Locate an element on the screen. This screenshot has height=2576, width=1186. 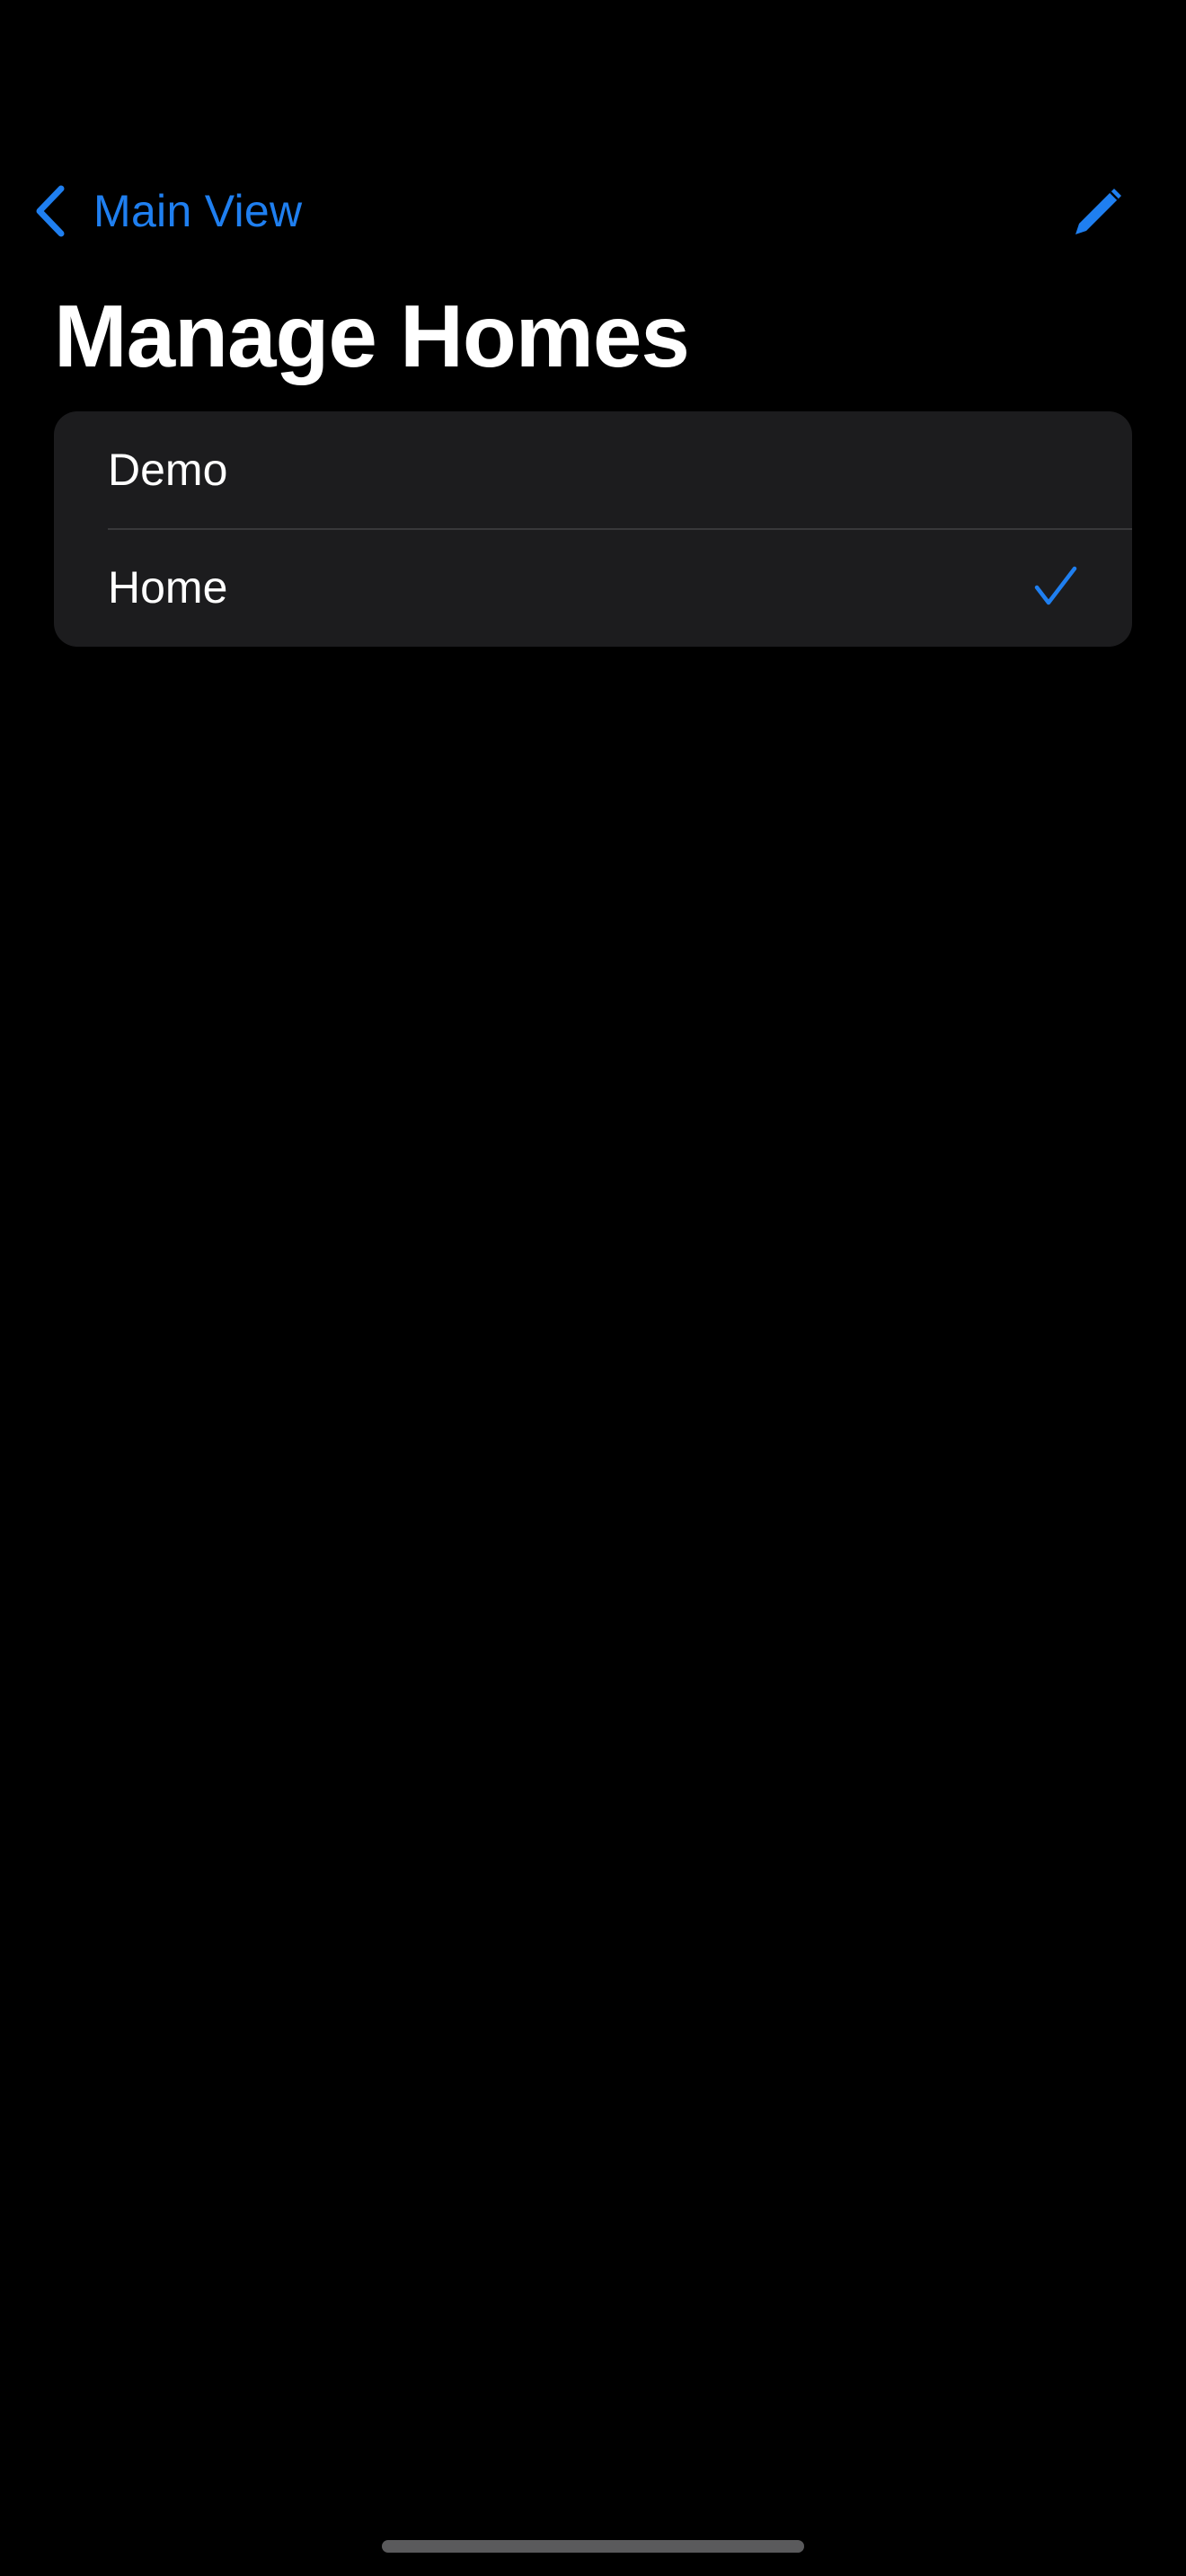
back-button: Main View is located at coordinates (167, 211).